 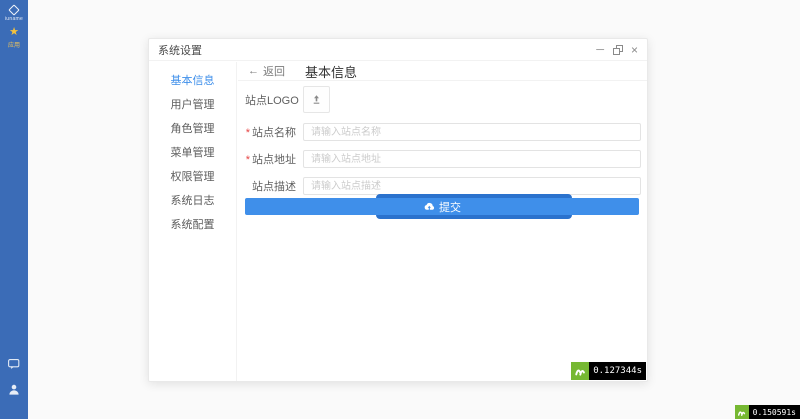 What do you see at coordinates (14, 391) in the screenshot?
I see `user-icon` at bounding box center [14, 391].